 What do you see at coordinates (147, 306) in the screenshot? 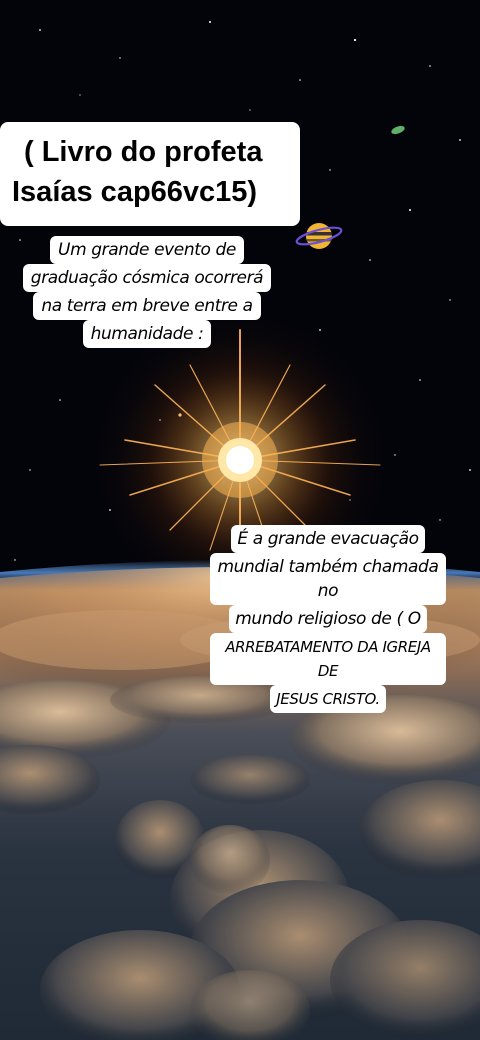
I see `intro-line-3: na terra em breve entre a` at bounding box center [147, 306].